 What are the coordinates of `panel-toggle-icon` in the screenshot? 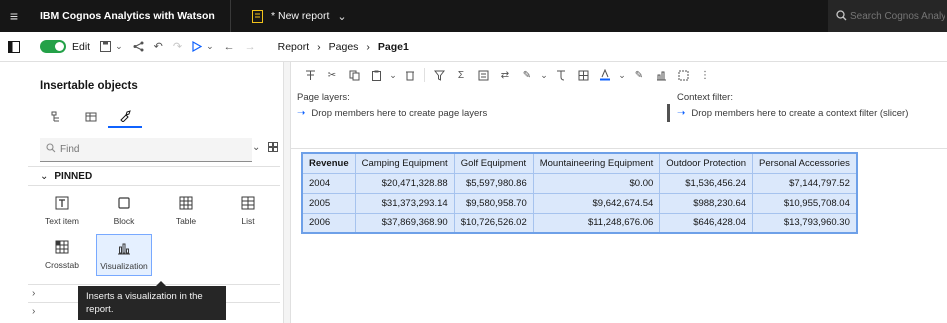 It's located at (14, 46).